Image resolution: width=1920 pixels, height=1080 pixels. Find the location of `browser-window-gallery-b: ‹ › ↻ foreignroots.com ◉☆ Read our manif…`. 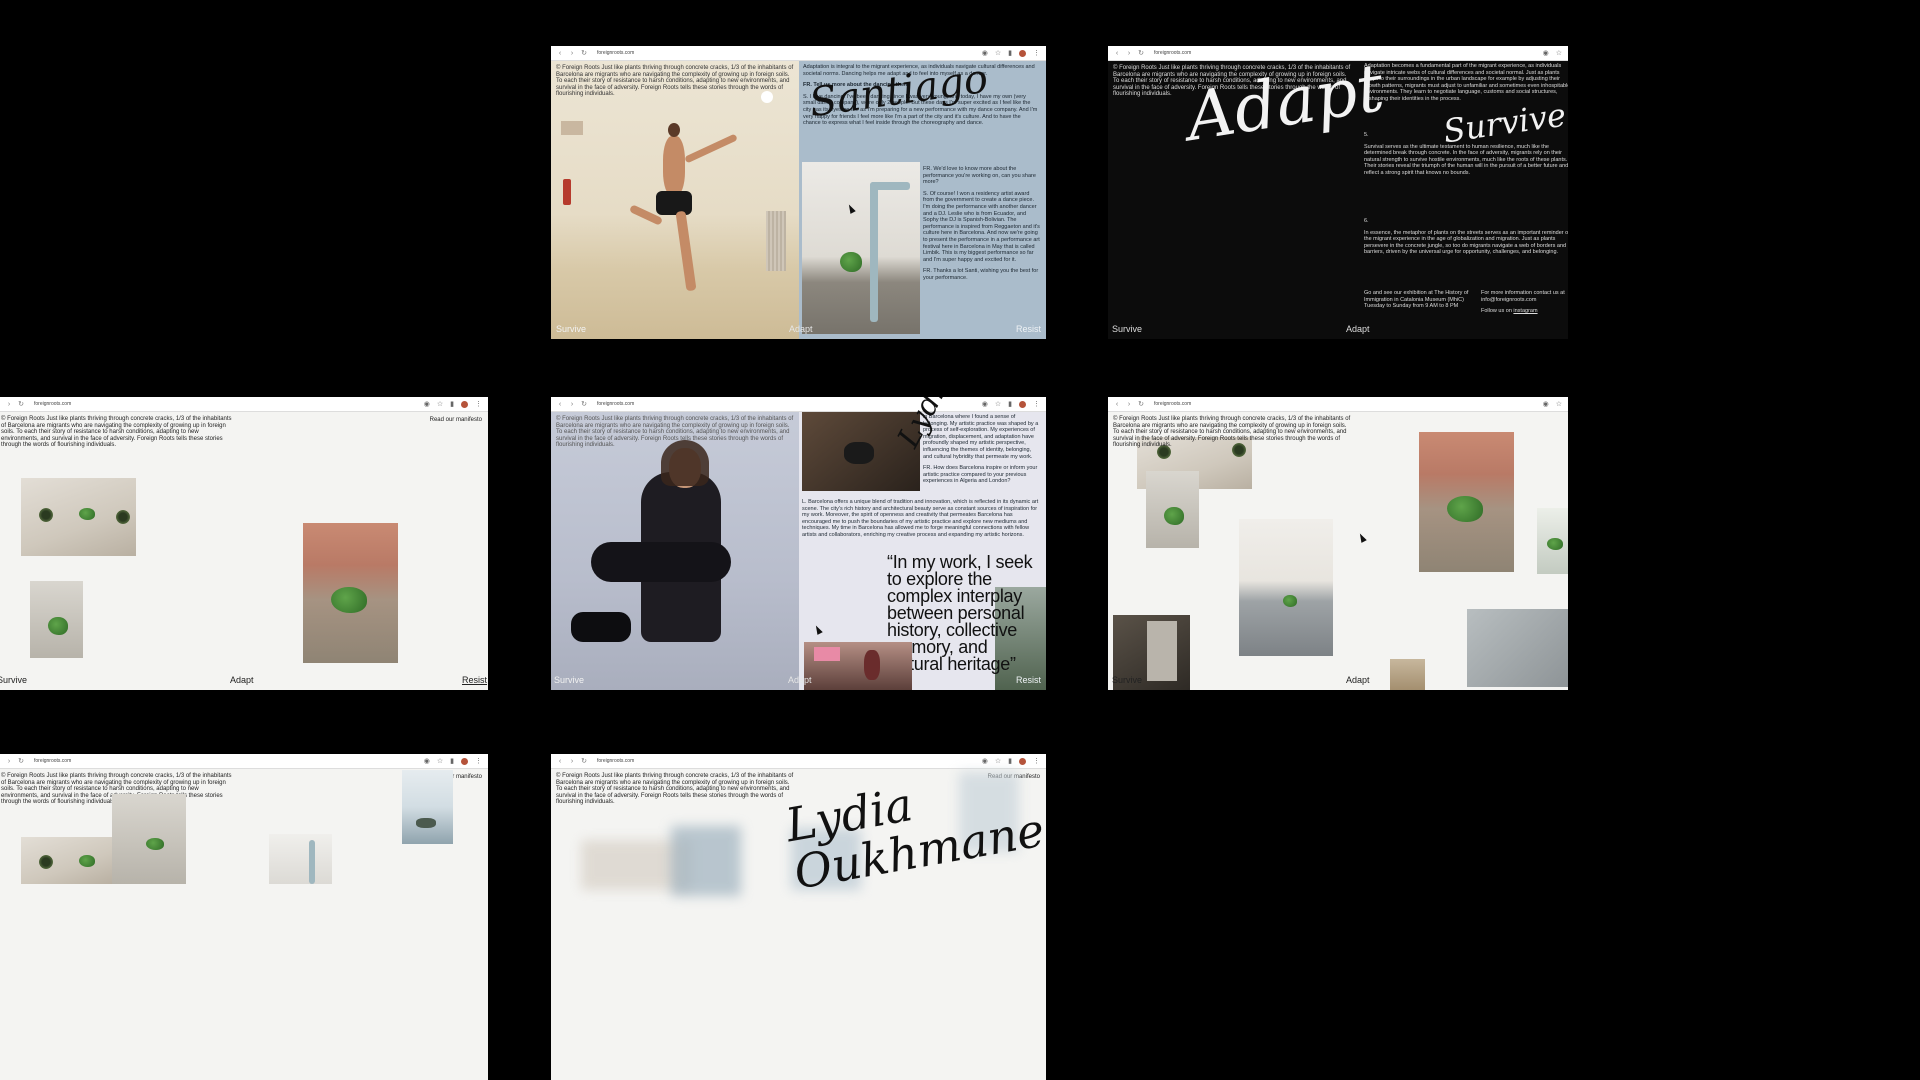

browser-window-gallery-b: ‹ › ↻ foreignroots.com ◉☆ Read our manif… is located at coordinates (1338, 543).